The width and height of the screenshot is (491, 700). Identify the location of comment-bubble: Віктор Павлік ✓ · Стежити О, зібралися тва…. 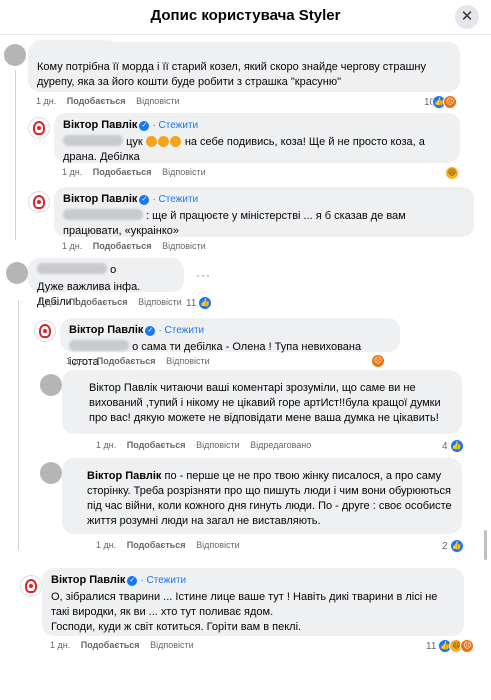
(253, 602).